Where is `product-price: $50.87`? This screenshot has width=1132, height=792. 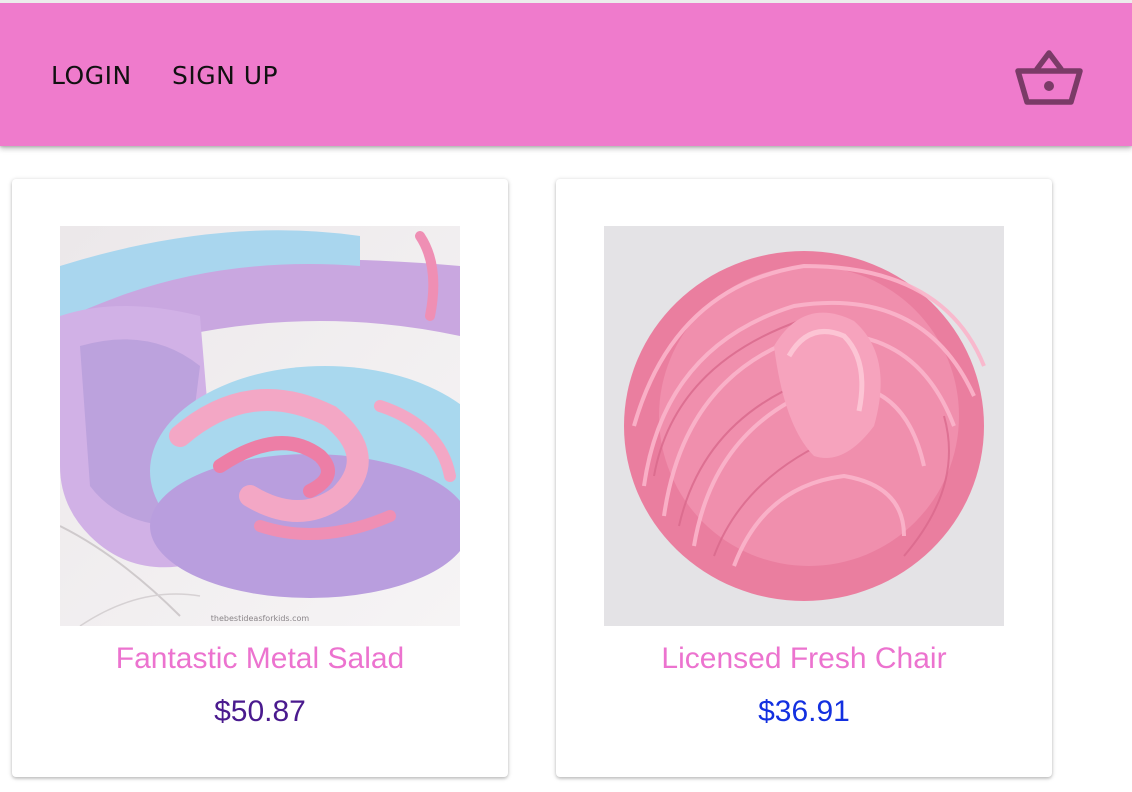 product-price: $50.87 is located at coordinates (260, 711).